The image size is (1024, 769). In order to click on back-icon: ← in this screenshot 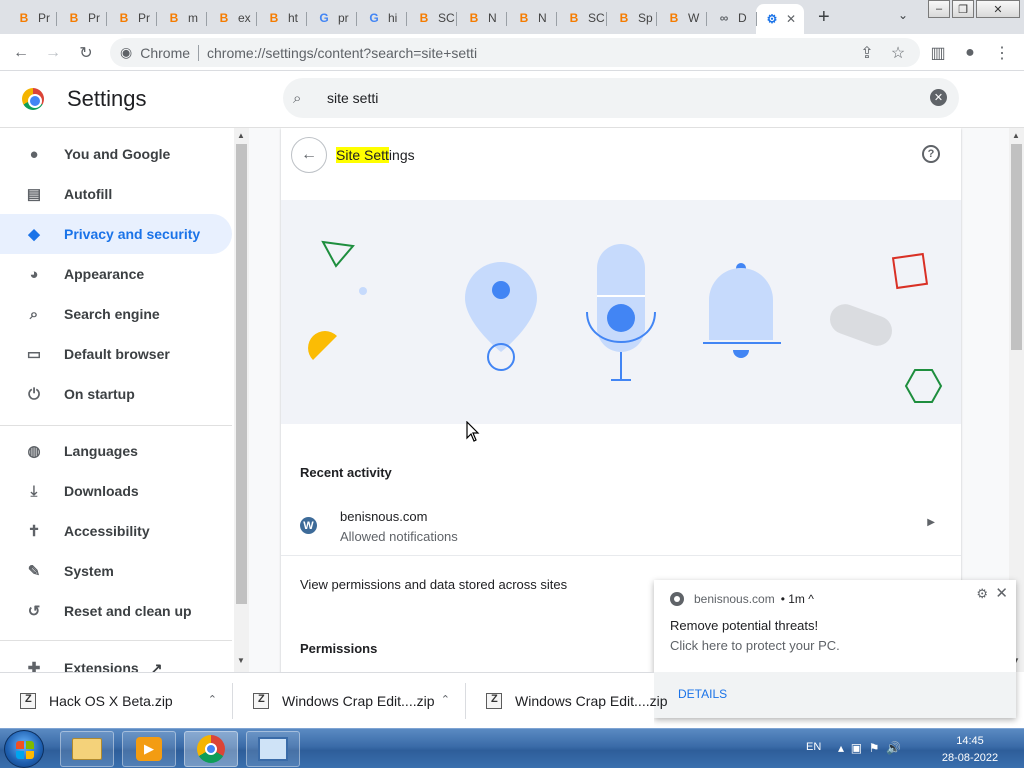, I will do `click(21, 53)`.